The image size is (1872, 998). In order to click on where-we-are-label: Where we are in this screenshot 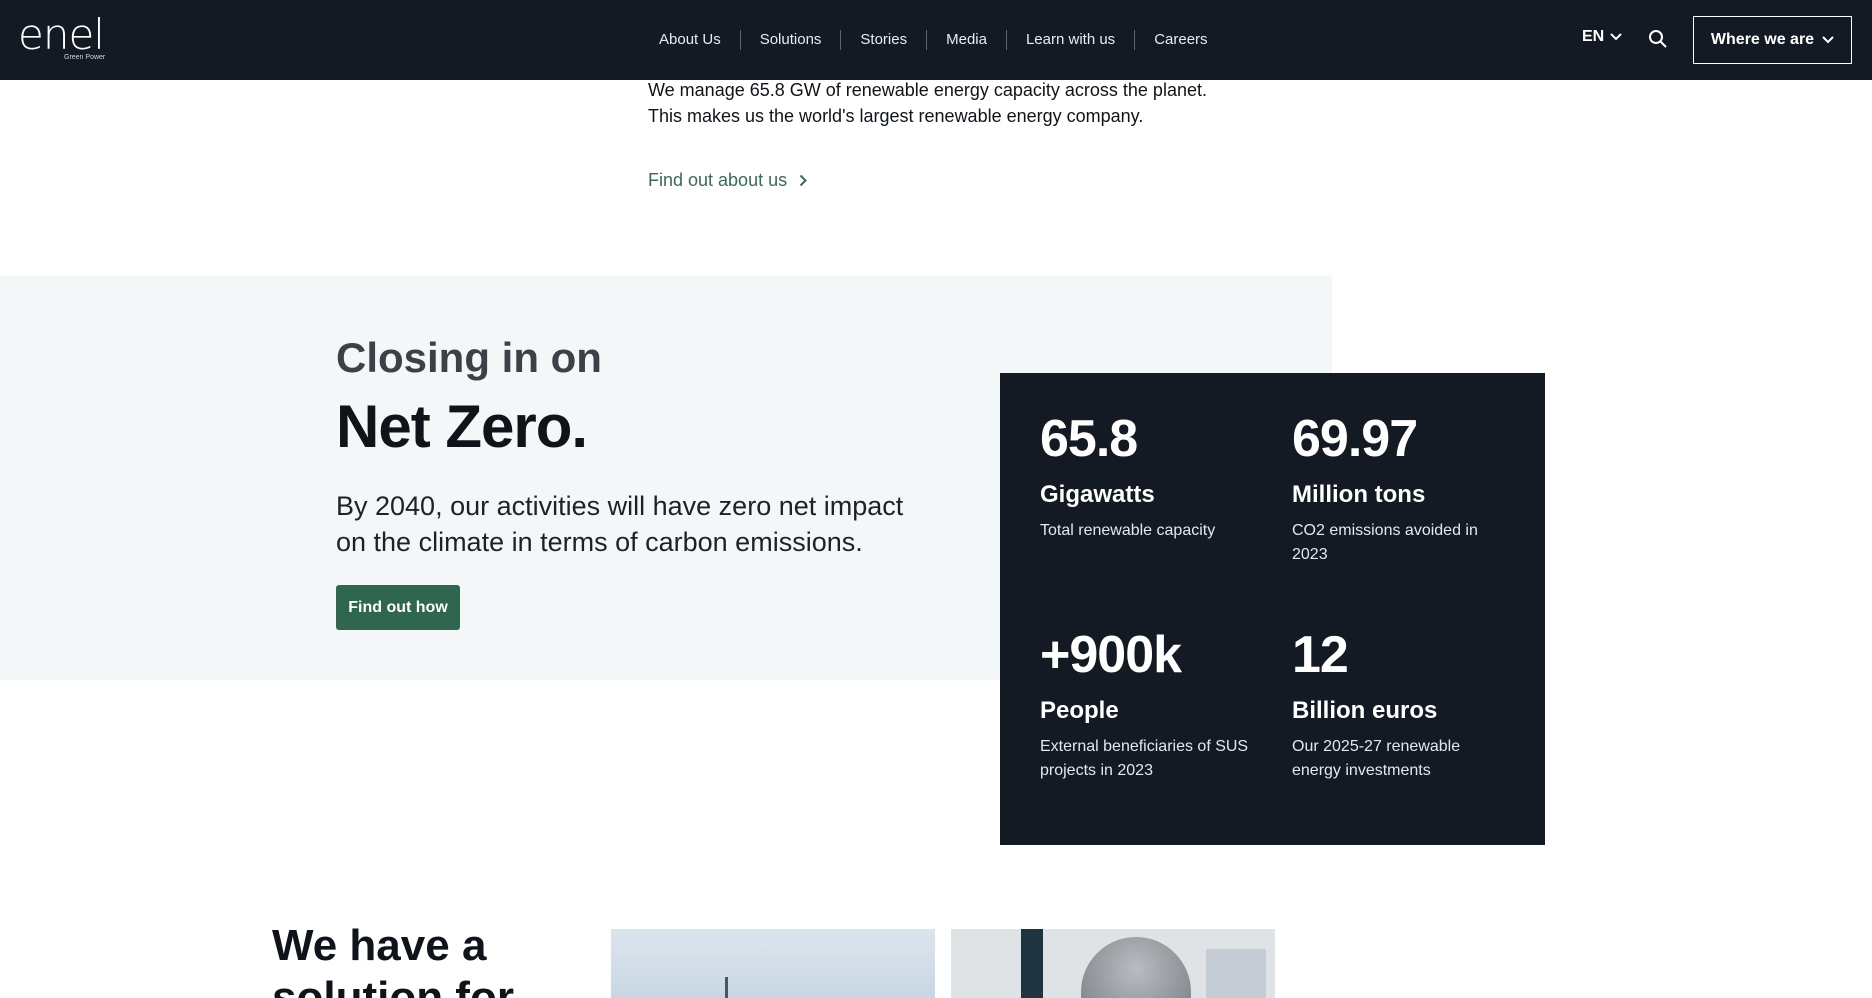, I will do `click(1762, 39)`.